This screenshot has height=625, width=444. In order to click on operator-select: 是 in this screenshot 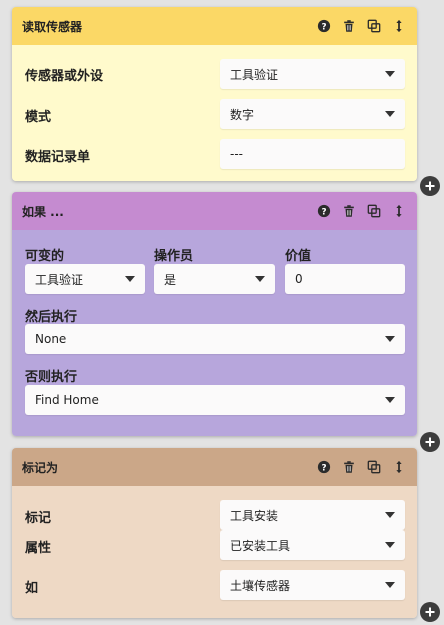, I will do `click(214, 279)`.